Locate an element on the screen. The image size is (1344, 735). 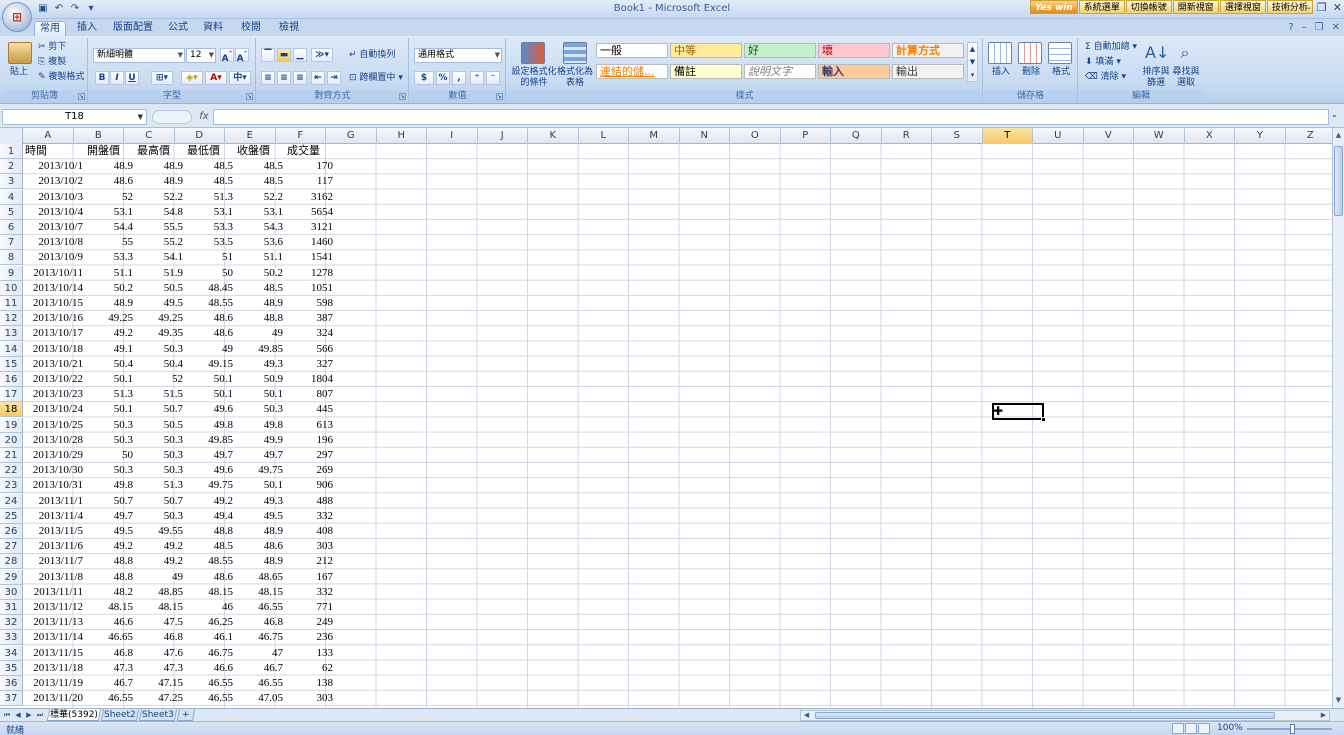
tab-formulas: 公式 is located at coordinates (178, 28).